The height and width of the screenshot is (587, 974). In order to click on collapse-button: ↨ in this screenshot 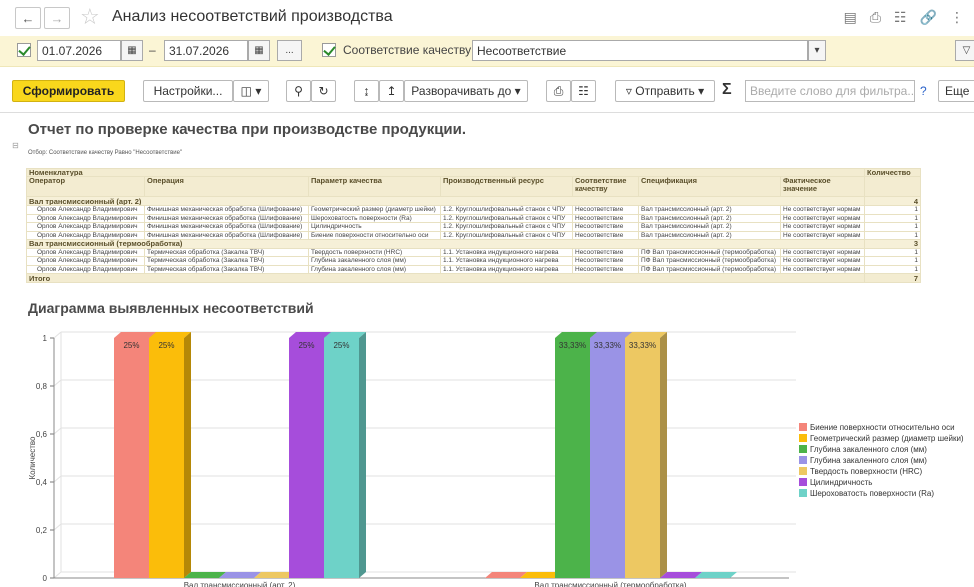, I will do `click(366, 91)`.